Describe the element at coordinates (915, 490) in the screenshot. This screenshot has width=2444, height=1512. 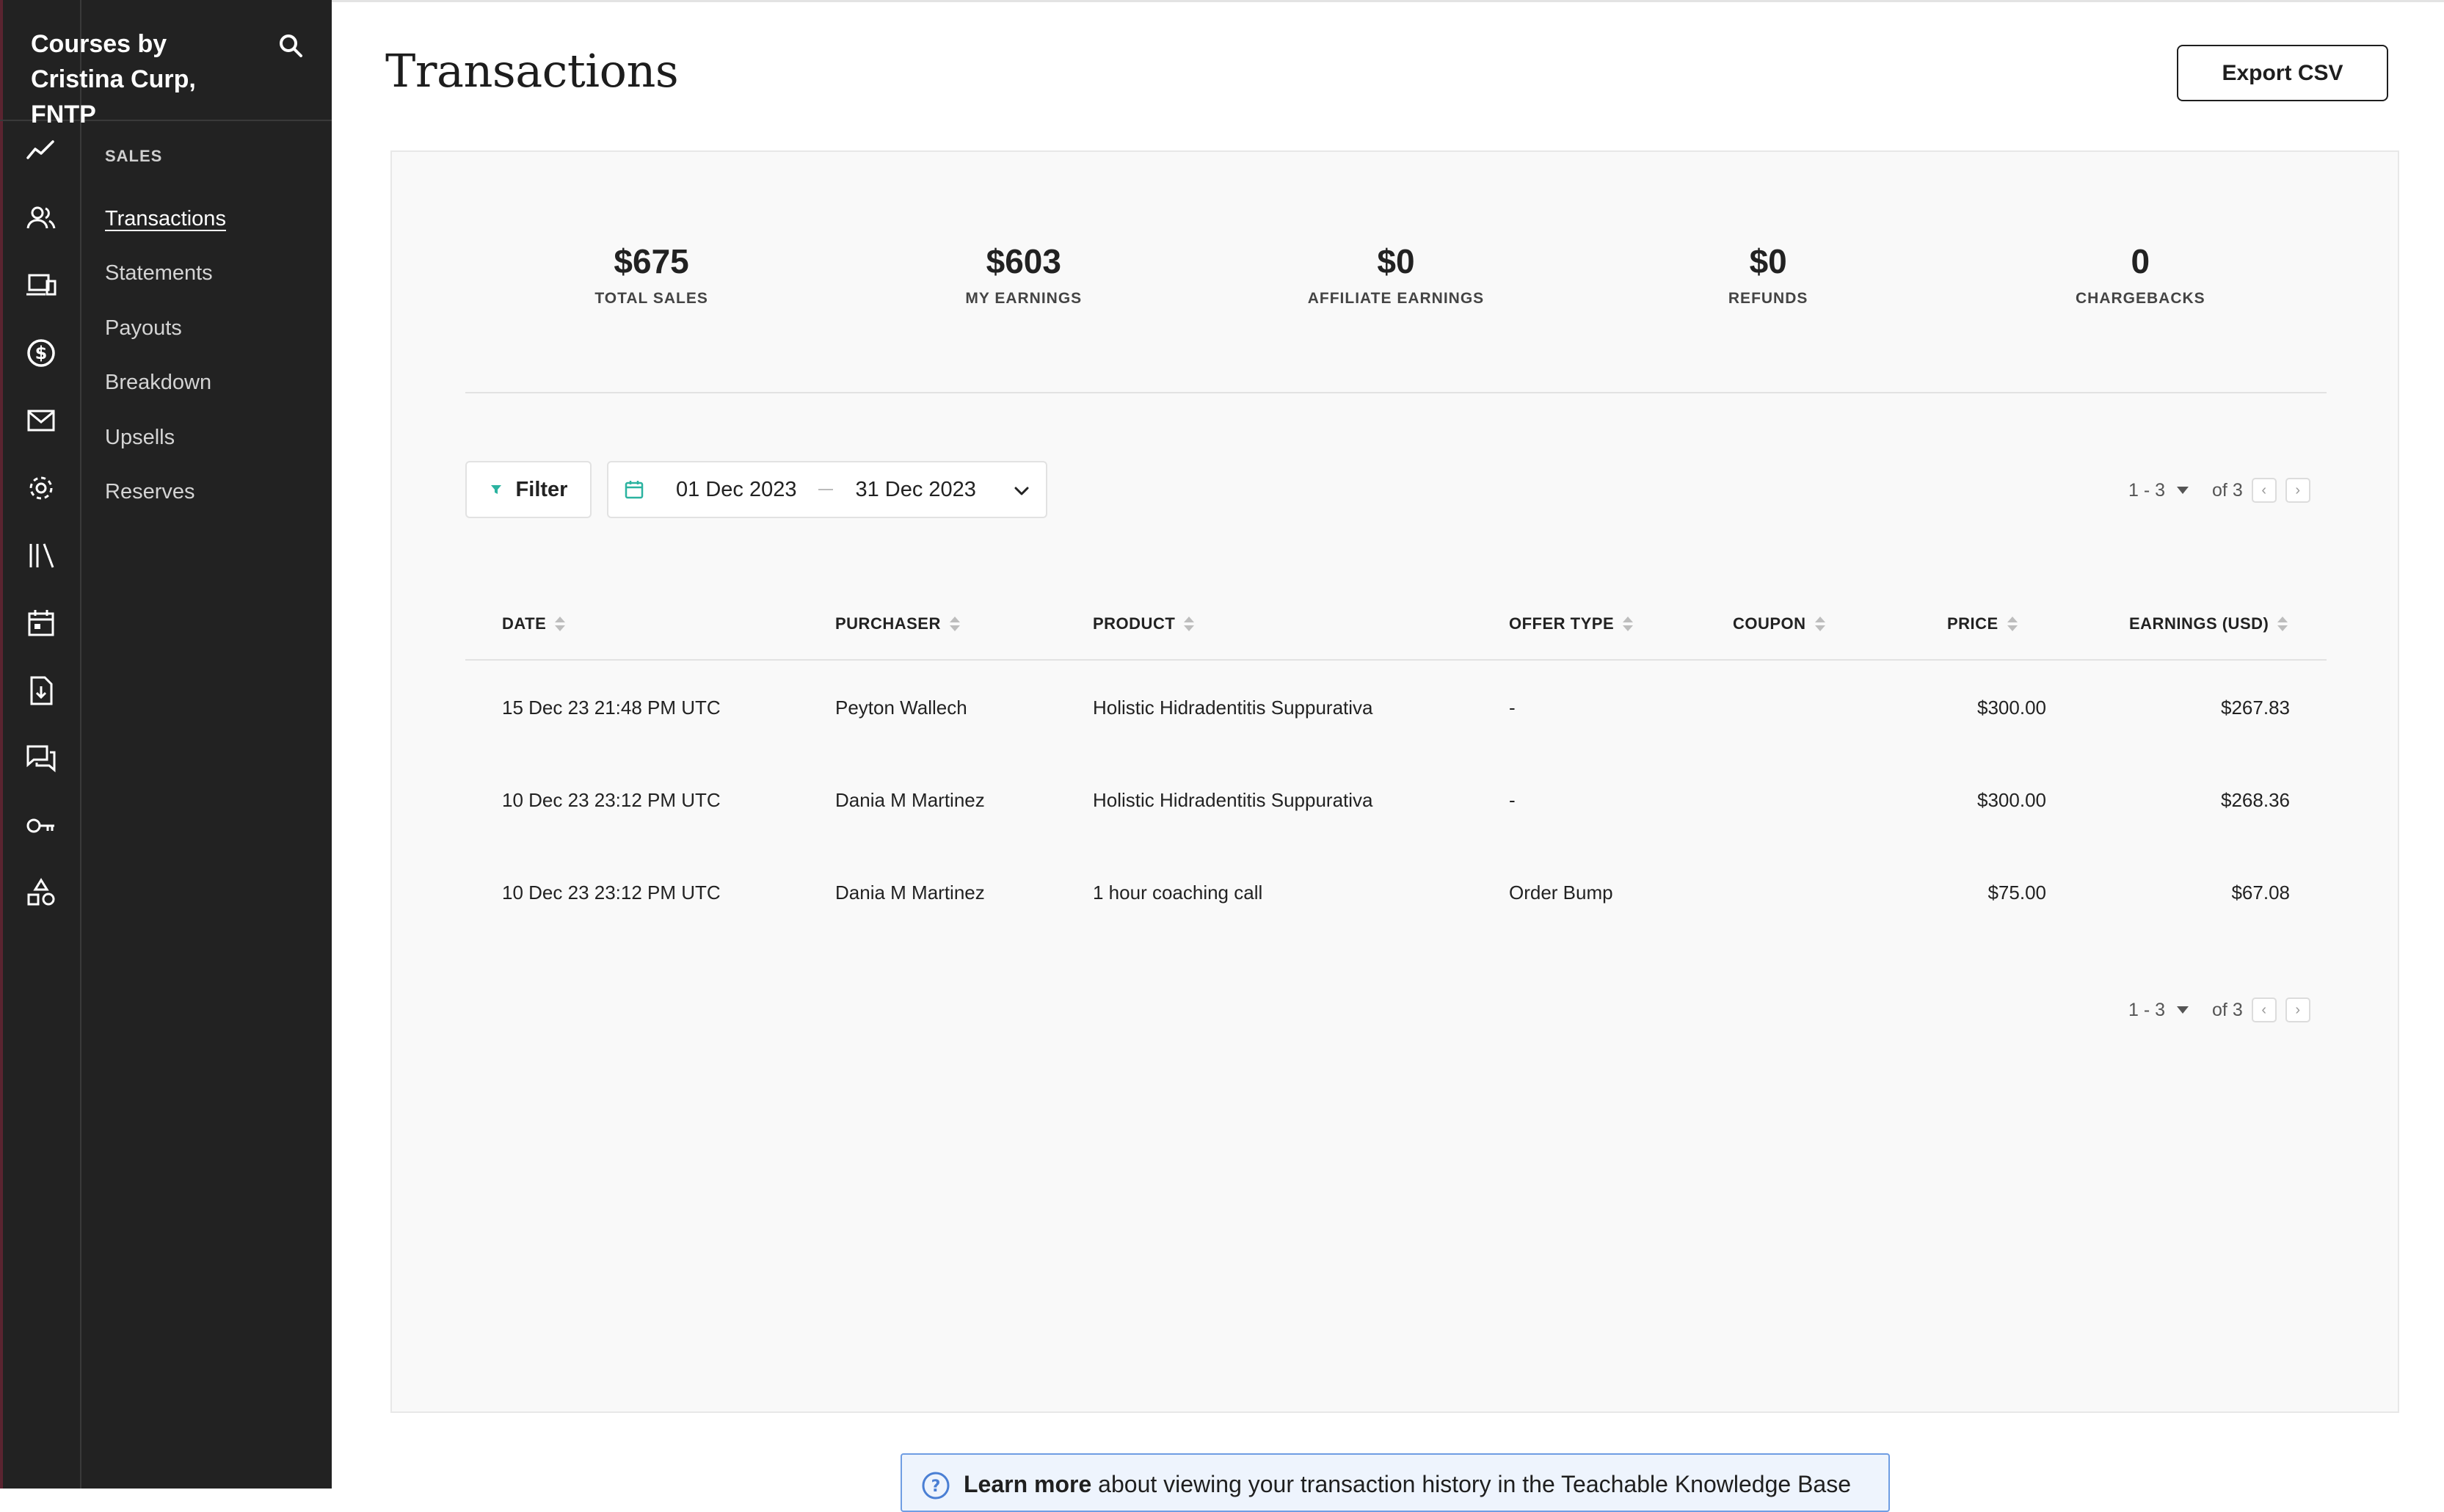
I see `date-to: 31 Dec 2023` at that location.